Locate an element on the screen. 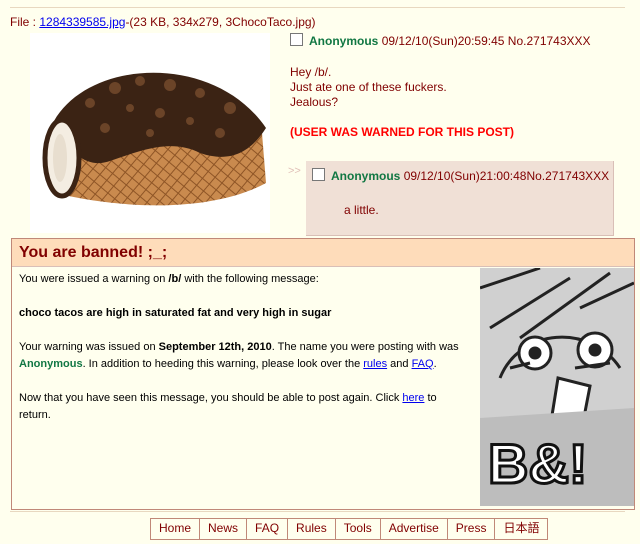  warned-notice: (USER WAS WARNED FOR THIS POST) is located at coordinates (402, 132).